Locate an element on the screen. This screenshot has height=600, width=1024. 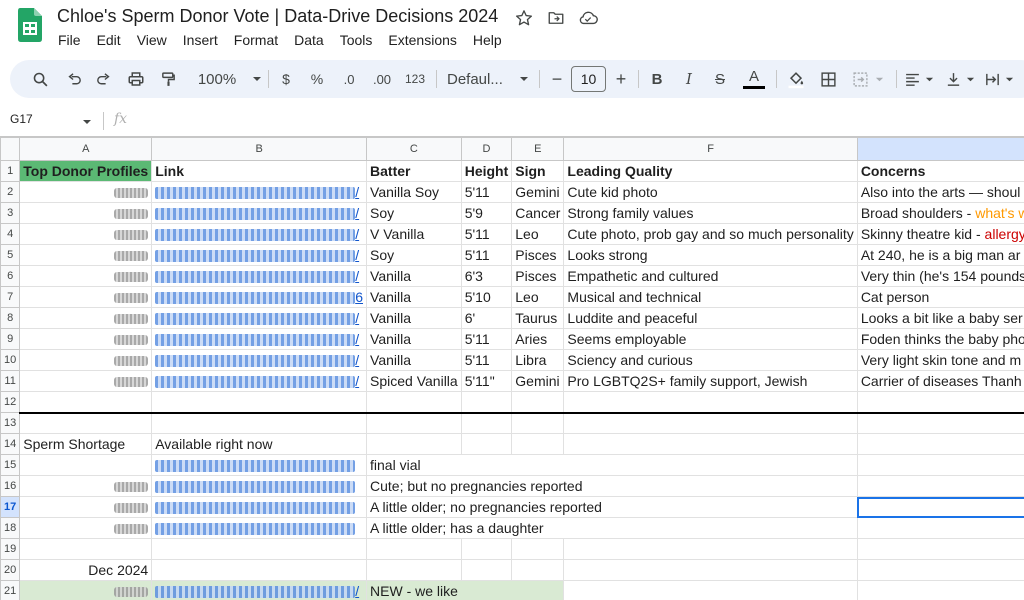
cell-concerns: Carrier of diseases Thanh is located at coordinates (940, 381).